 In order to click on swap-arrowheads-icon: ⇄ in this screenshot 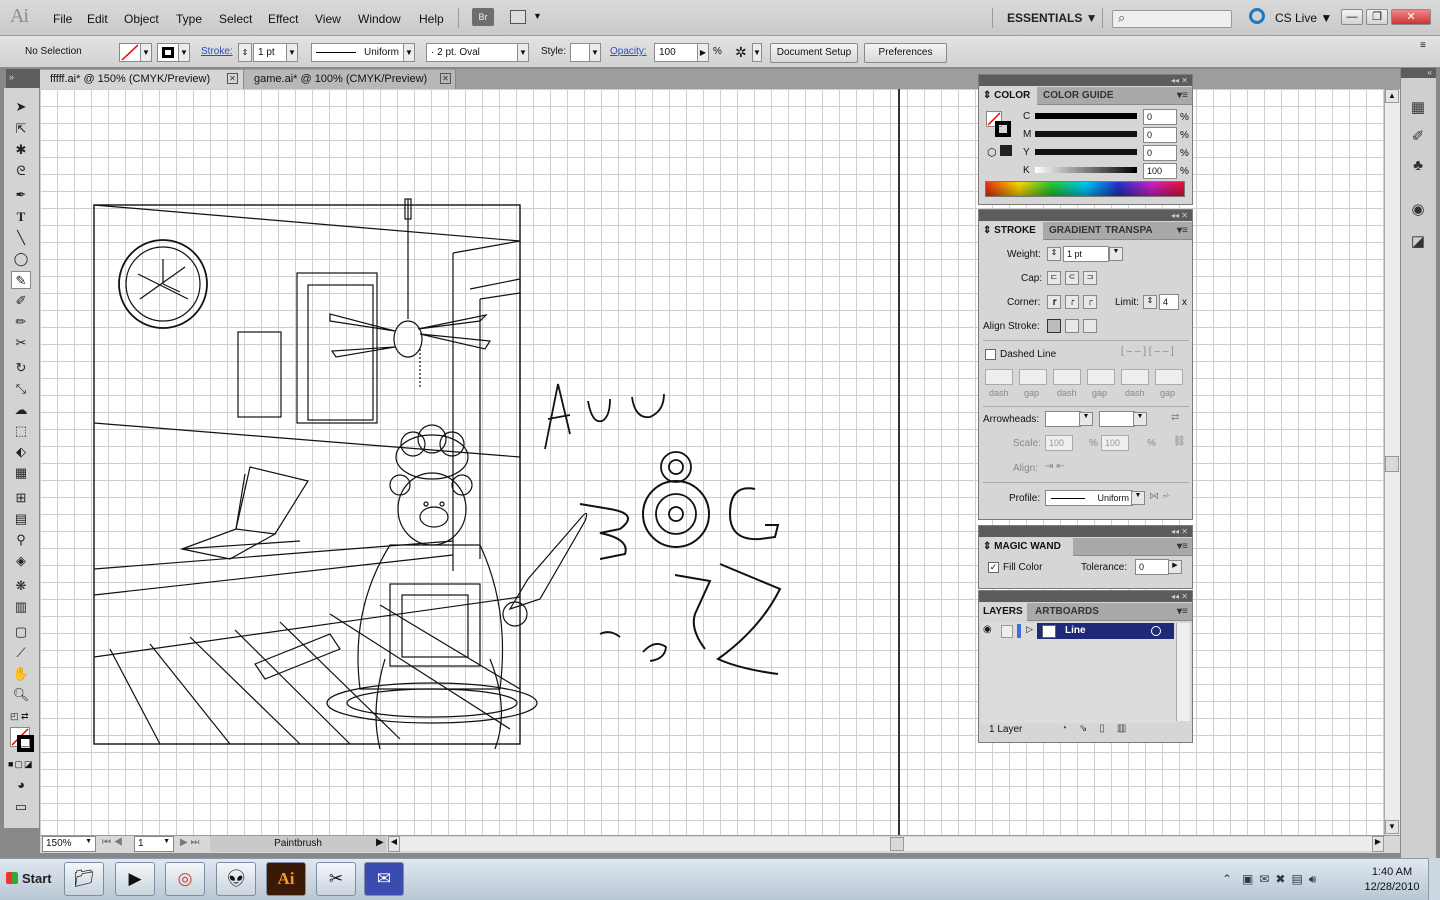, I will do `click(1175, 417)`.